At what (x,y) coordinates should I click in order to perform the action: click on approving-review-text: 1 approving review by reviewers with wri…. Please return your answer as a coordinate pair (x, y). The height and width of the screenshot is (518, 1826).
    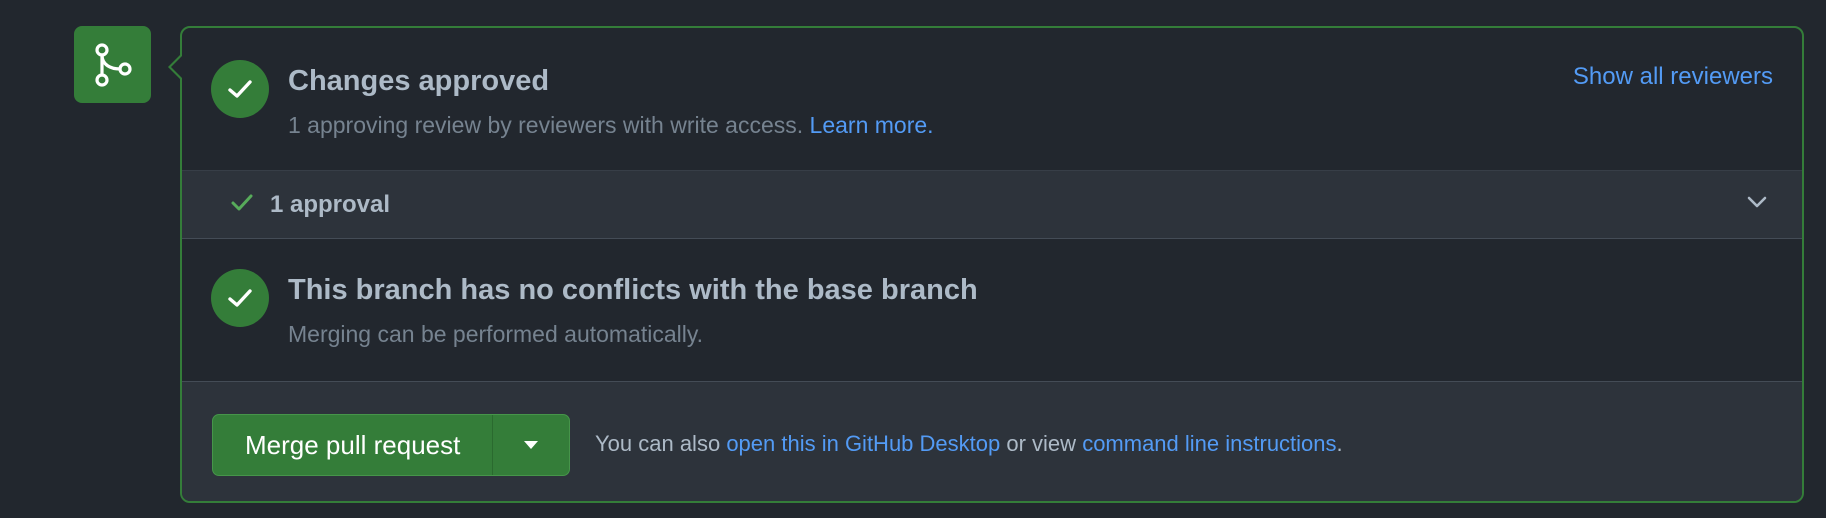
    Looking at the image, I should click on (546, 125).